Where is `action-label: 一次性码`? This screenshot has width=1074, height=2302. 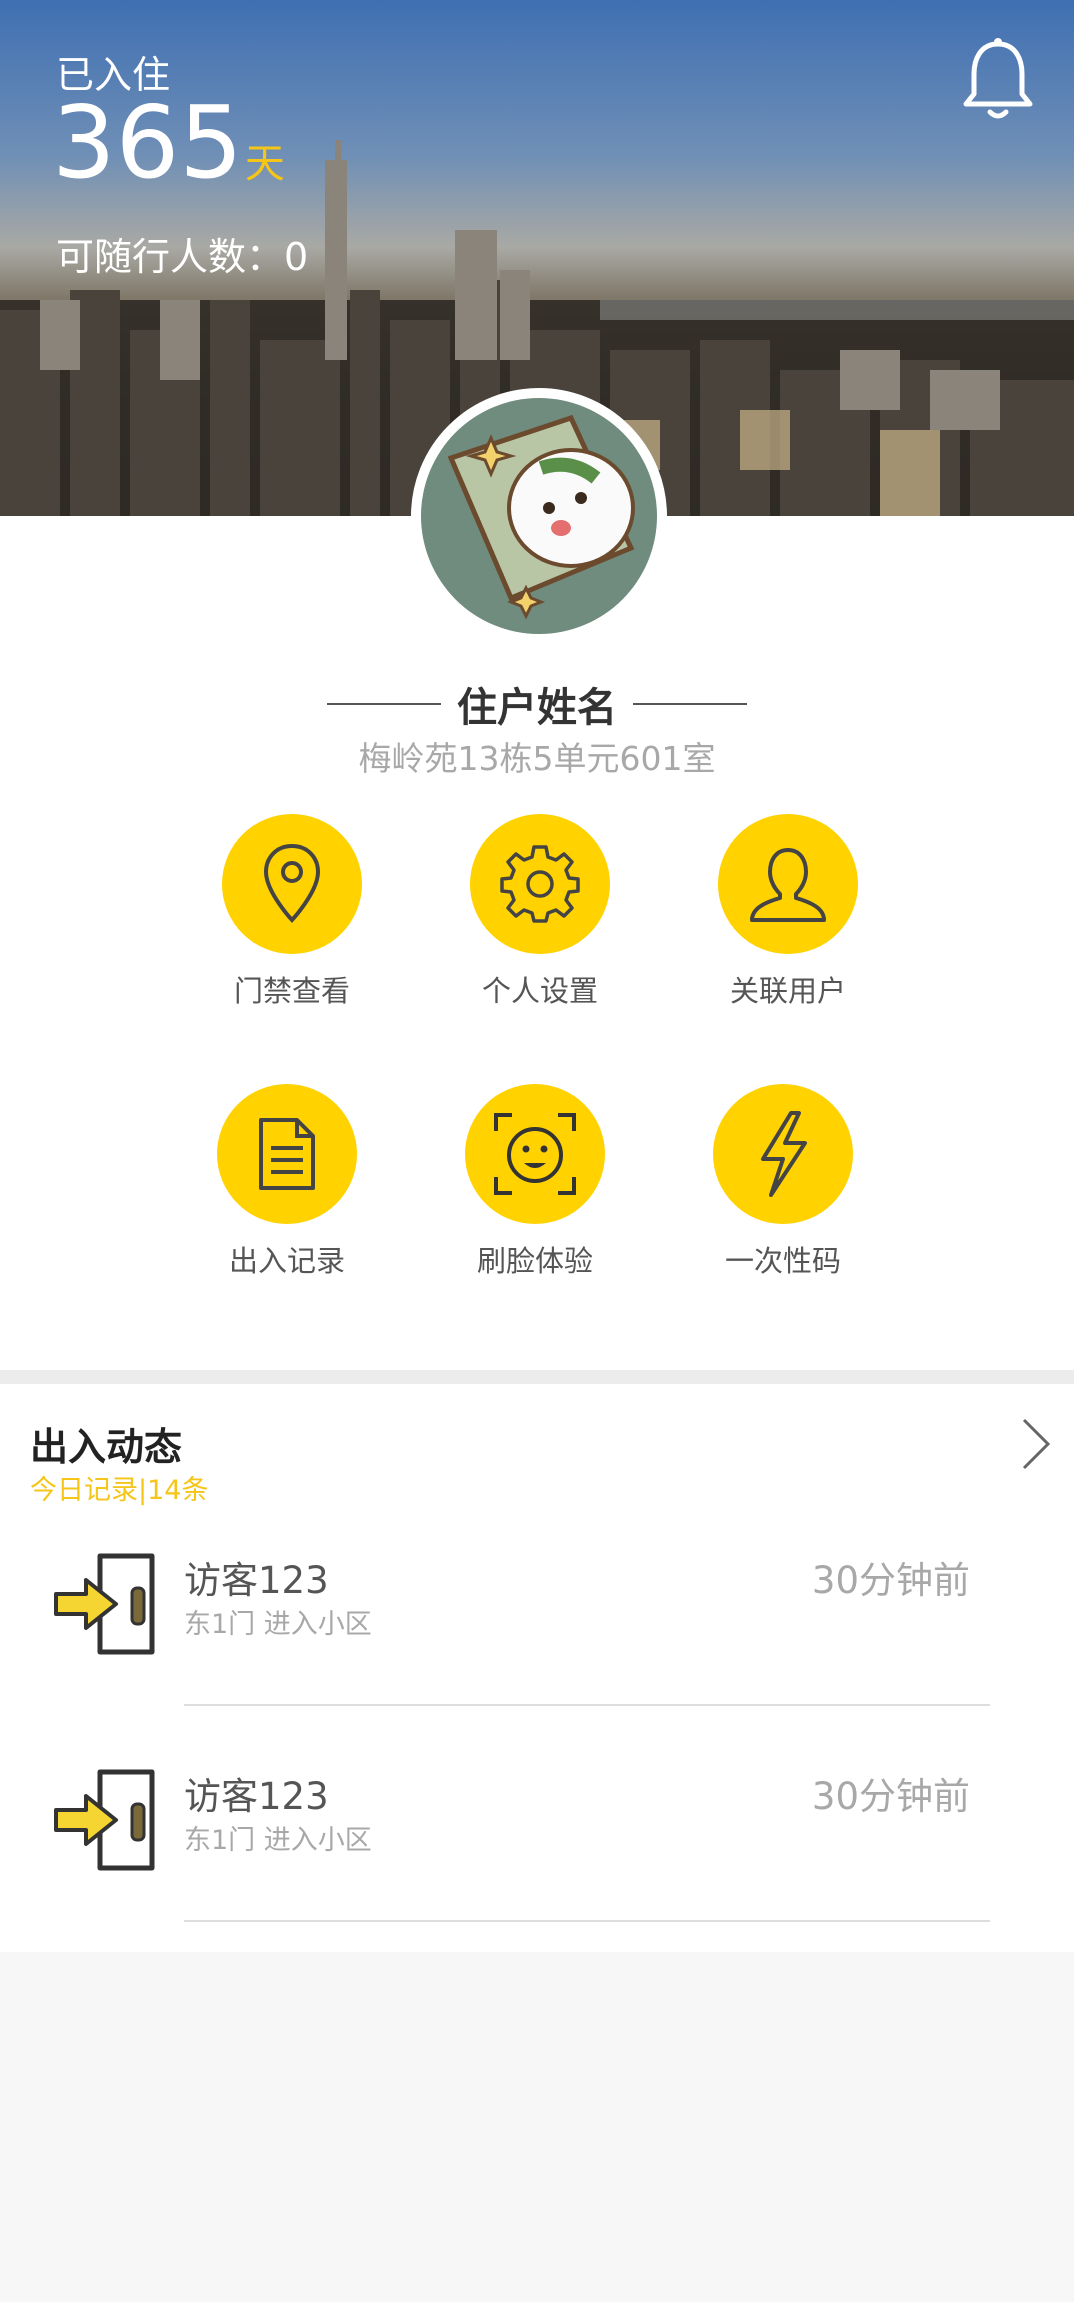 action-label: 一次性码 is located at coordinates (782, 1261).